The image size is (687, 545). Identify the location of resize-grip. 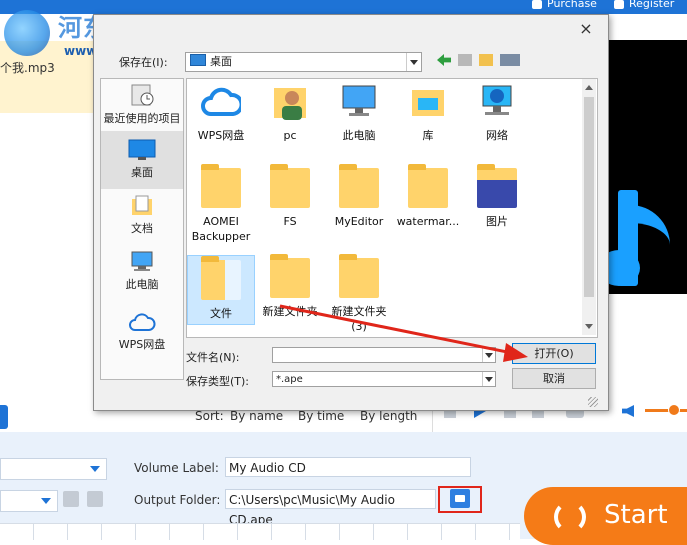
(593, 402).